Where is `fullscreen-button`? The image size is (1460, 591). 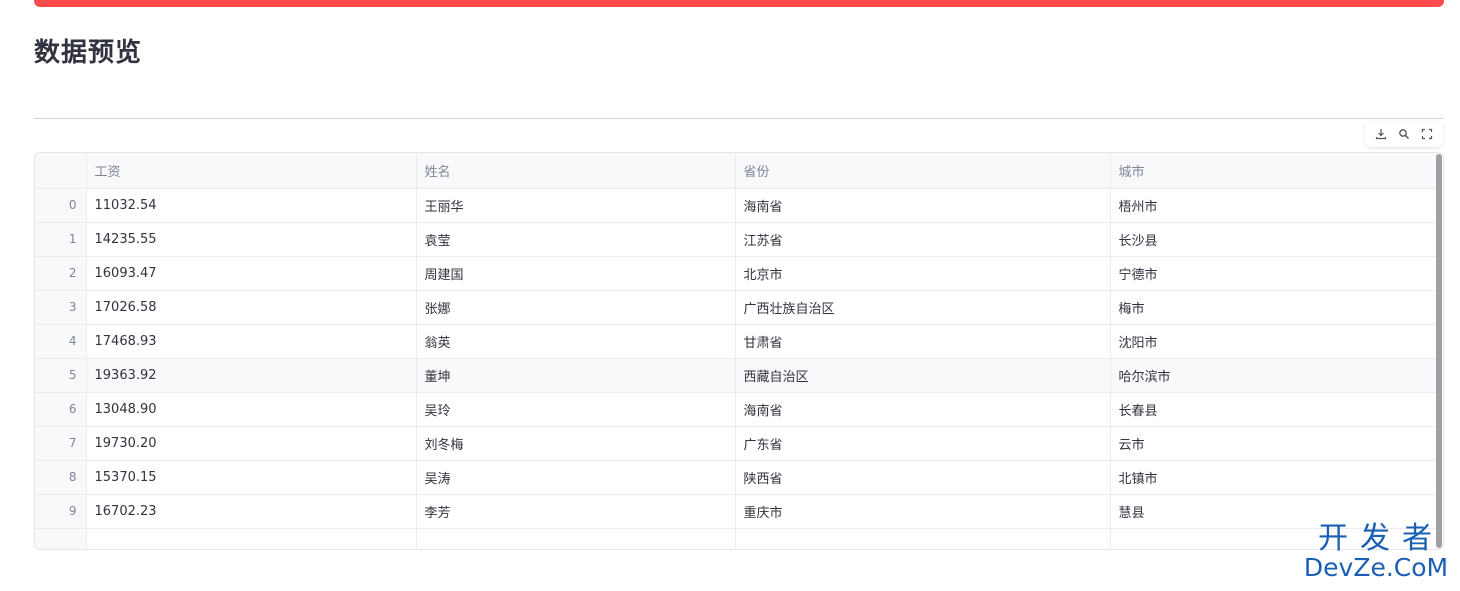 fullscreen-button is located at coordinates (1427, 134).